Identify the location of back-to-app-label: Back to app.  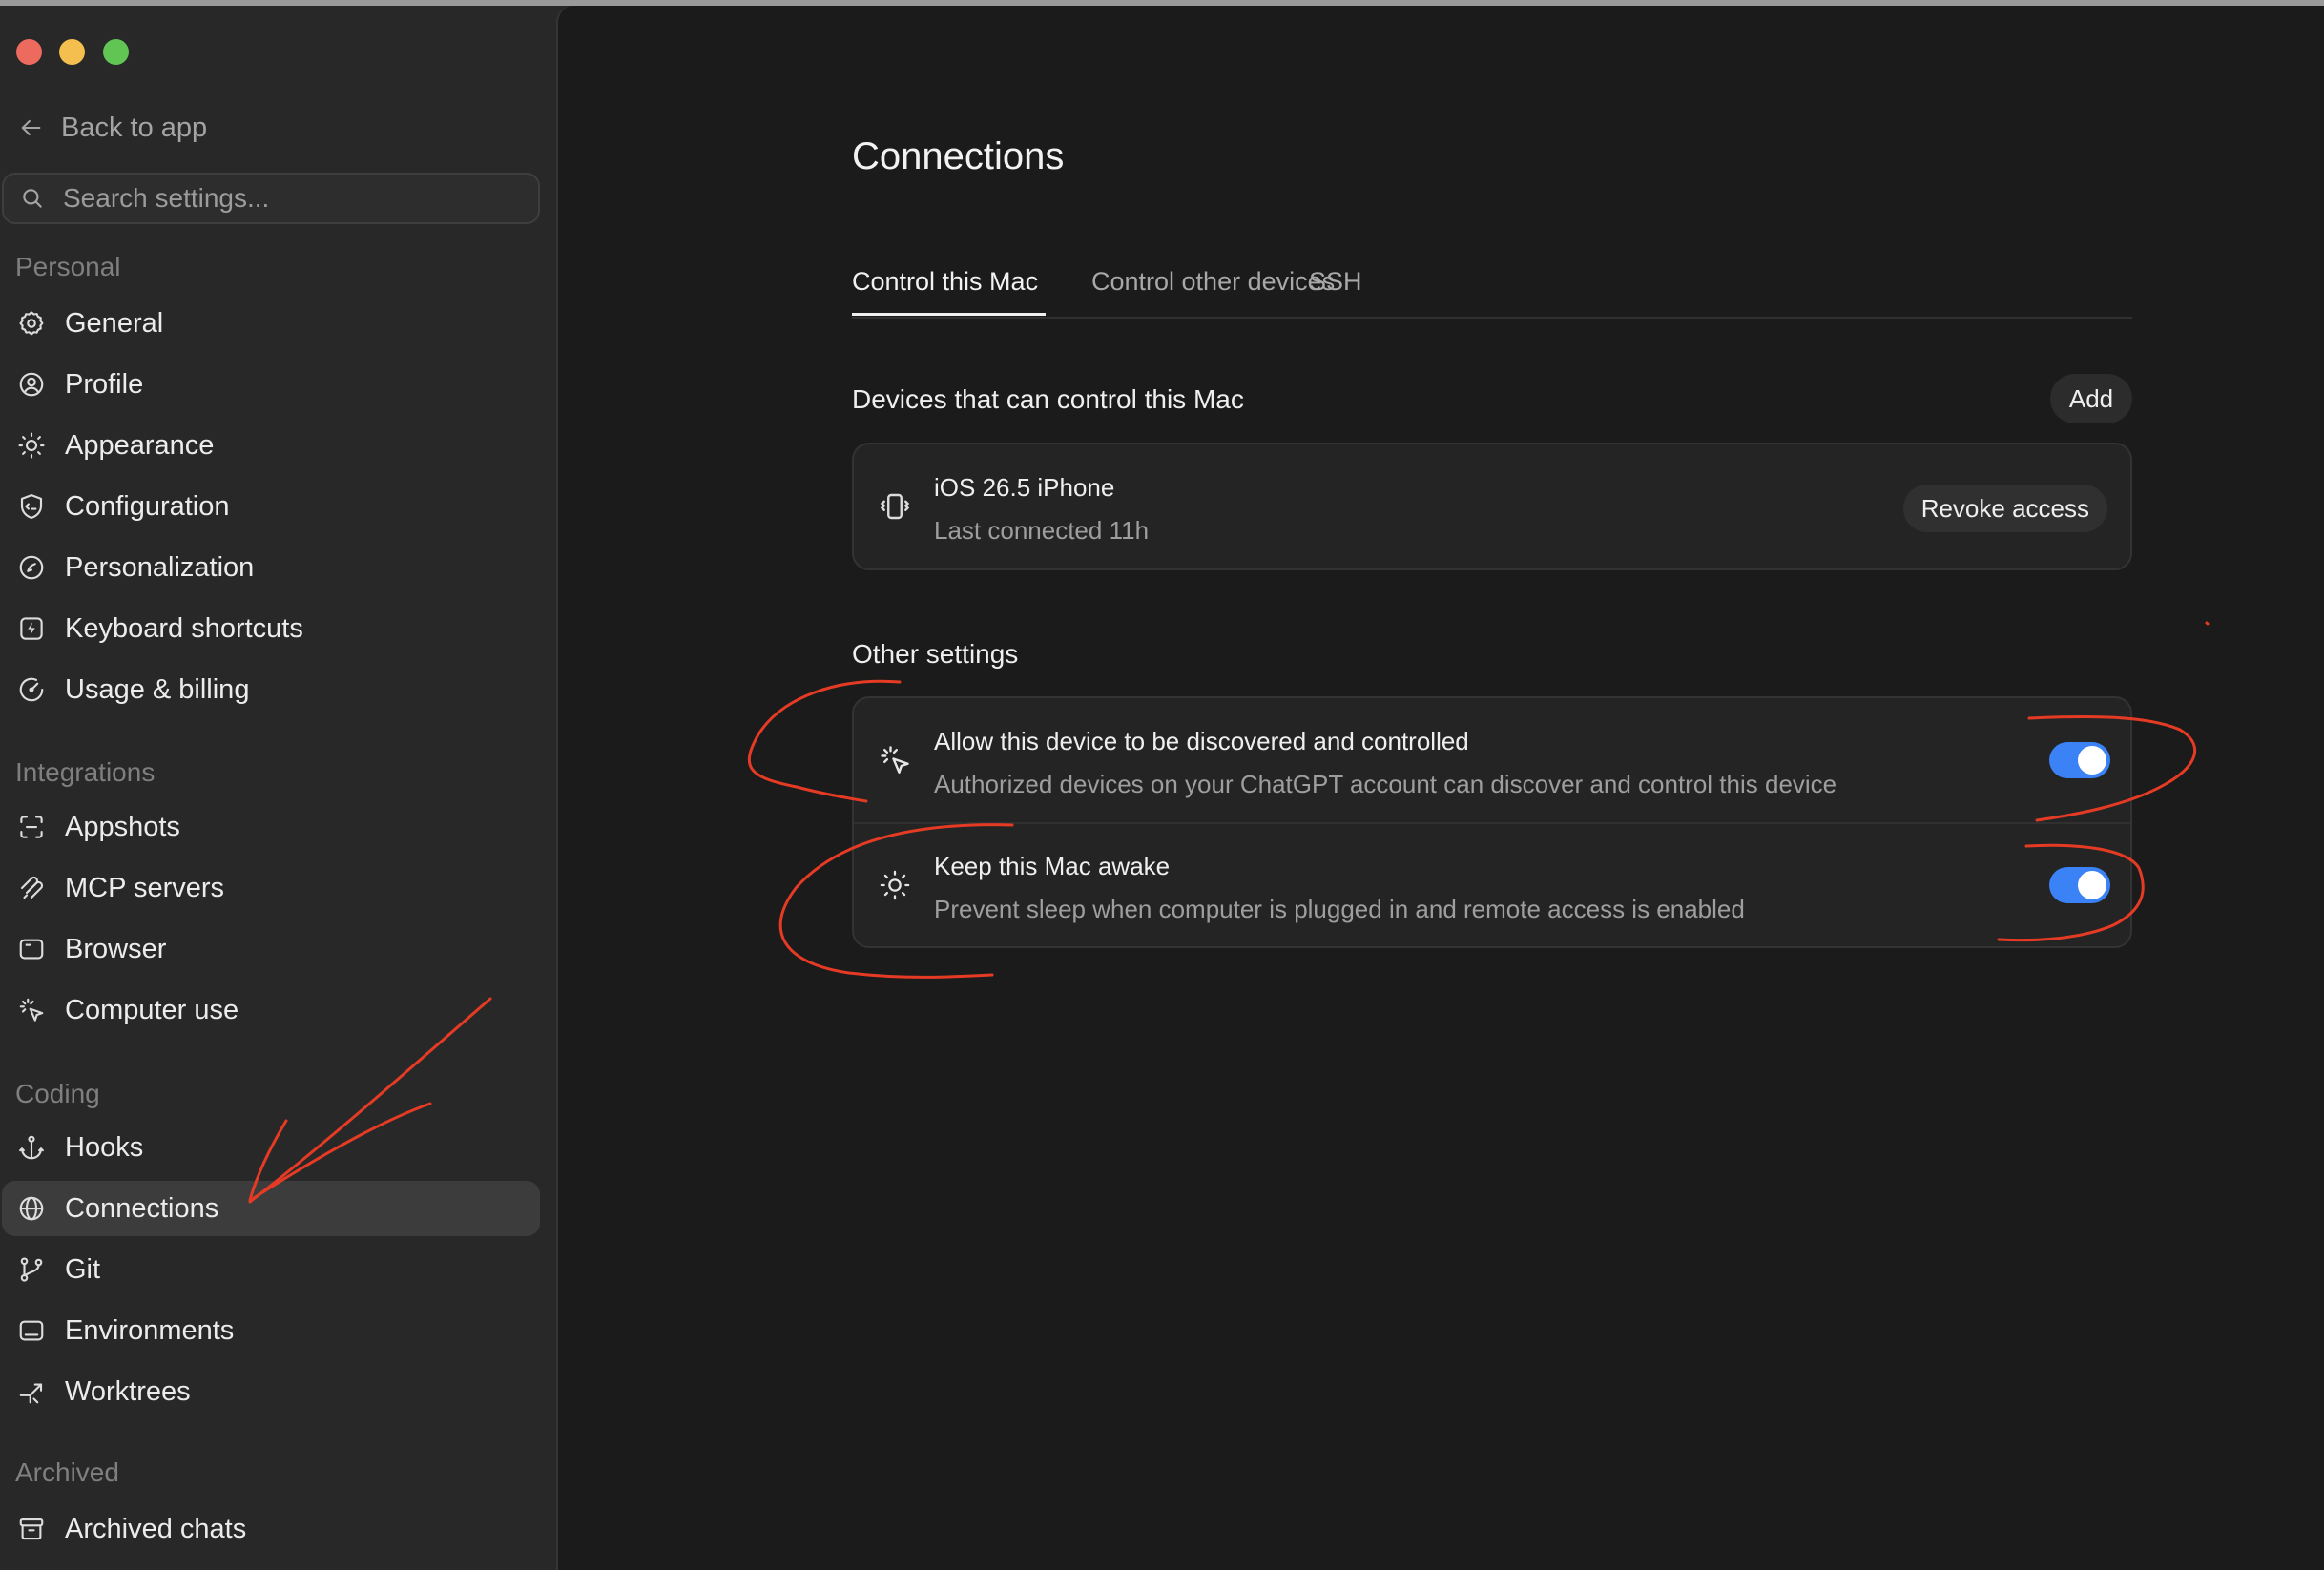
(134, 127).